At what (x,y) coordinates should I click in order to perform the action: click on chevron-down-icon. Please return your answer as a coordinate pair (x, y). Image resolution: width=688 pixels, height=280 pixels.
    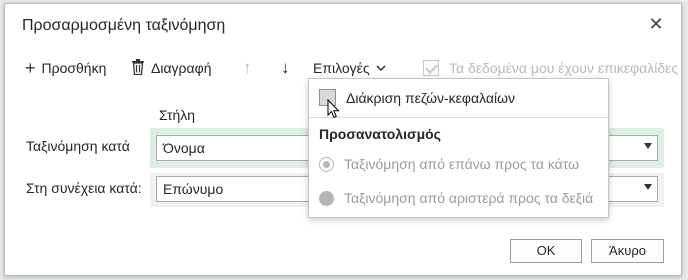
    Looking at the image, I should click on (381, 68).